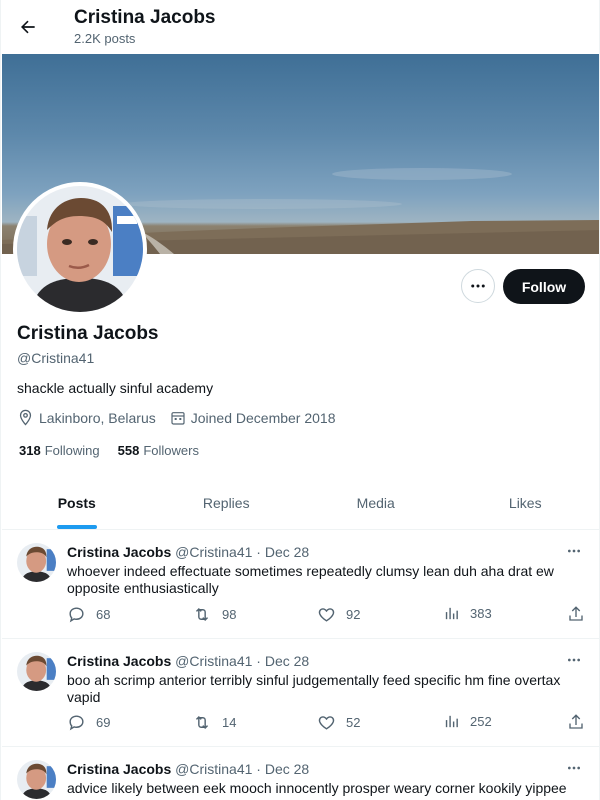 Image resolution: width=600 pixels, height=800 pixels. What do you see at coordinates (544, 286) in the screenshot?
I see `follow-button: Follow` at bounding box center [544, 286].